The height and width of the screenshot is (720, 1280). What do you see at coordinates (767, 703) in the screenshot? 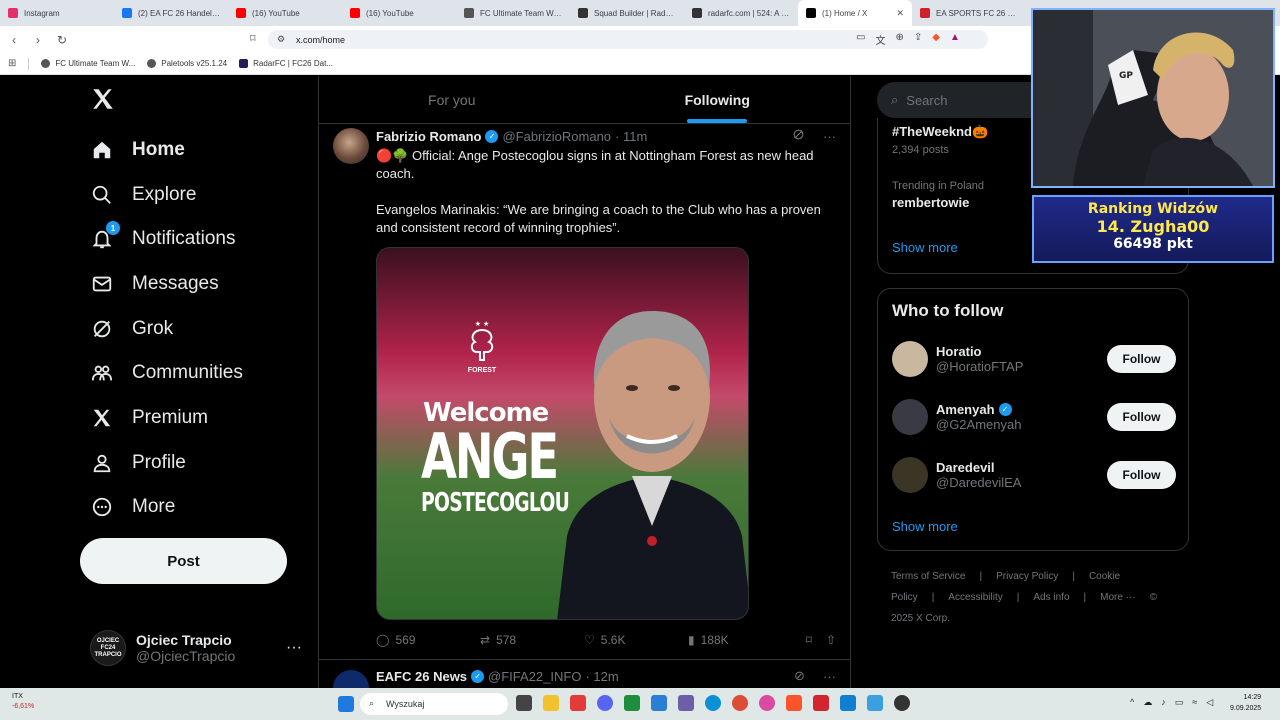
I see `opera-icon` at bounding box center [767, 703].